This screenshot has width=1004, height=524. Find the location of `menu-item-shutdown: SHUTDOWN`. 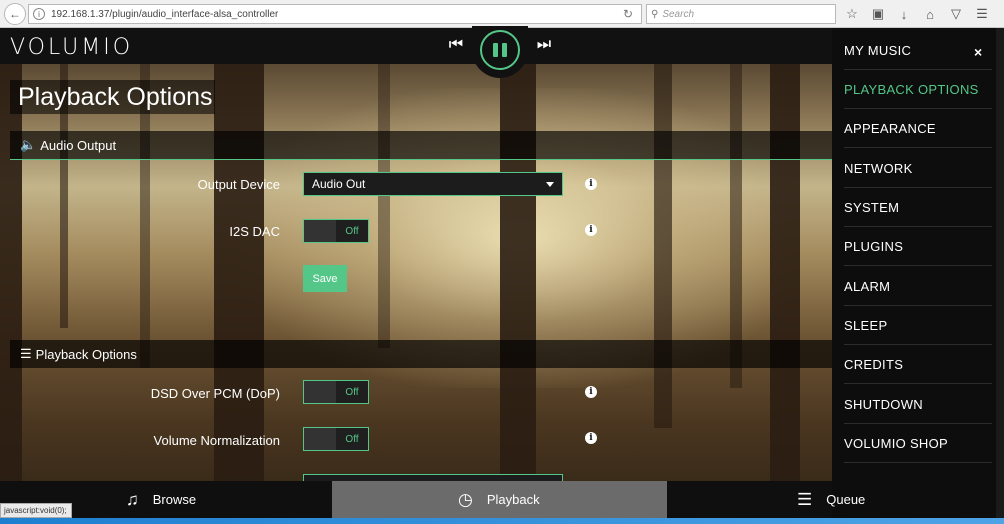

menu-item-shutdown: SHUTDOWN is located at coordinates (918, 405).